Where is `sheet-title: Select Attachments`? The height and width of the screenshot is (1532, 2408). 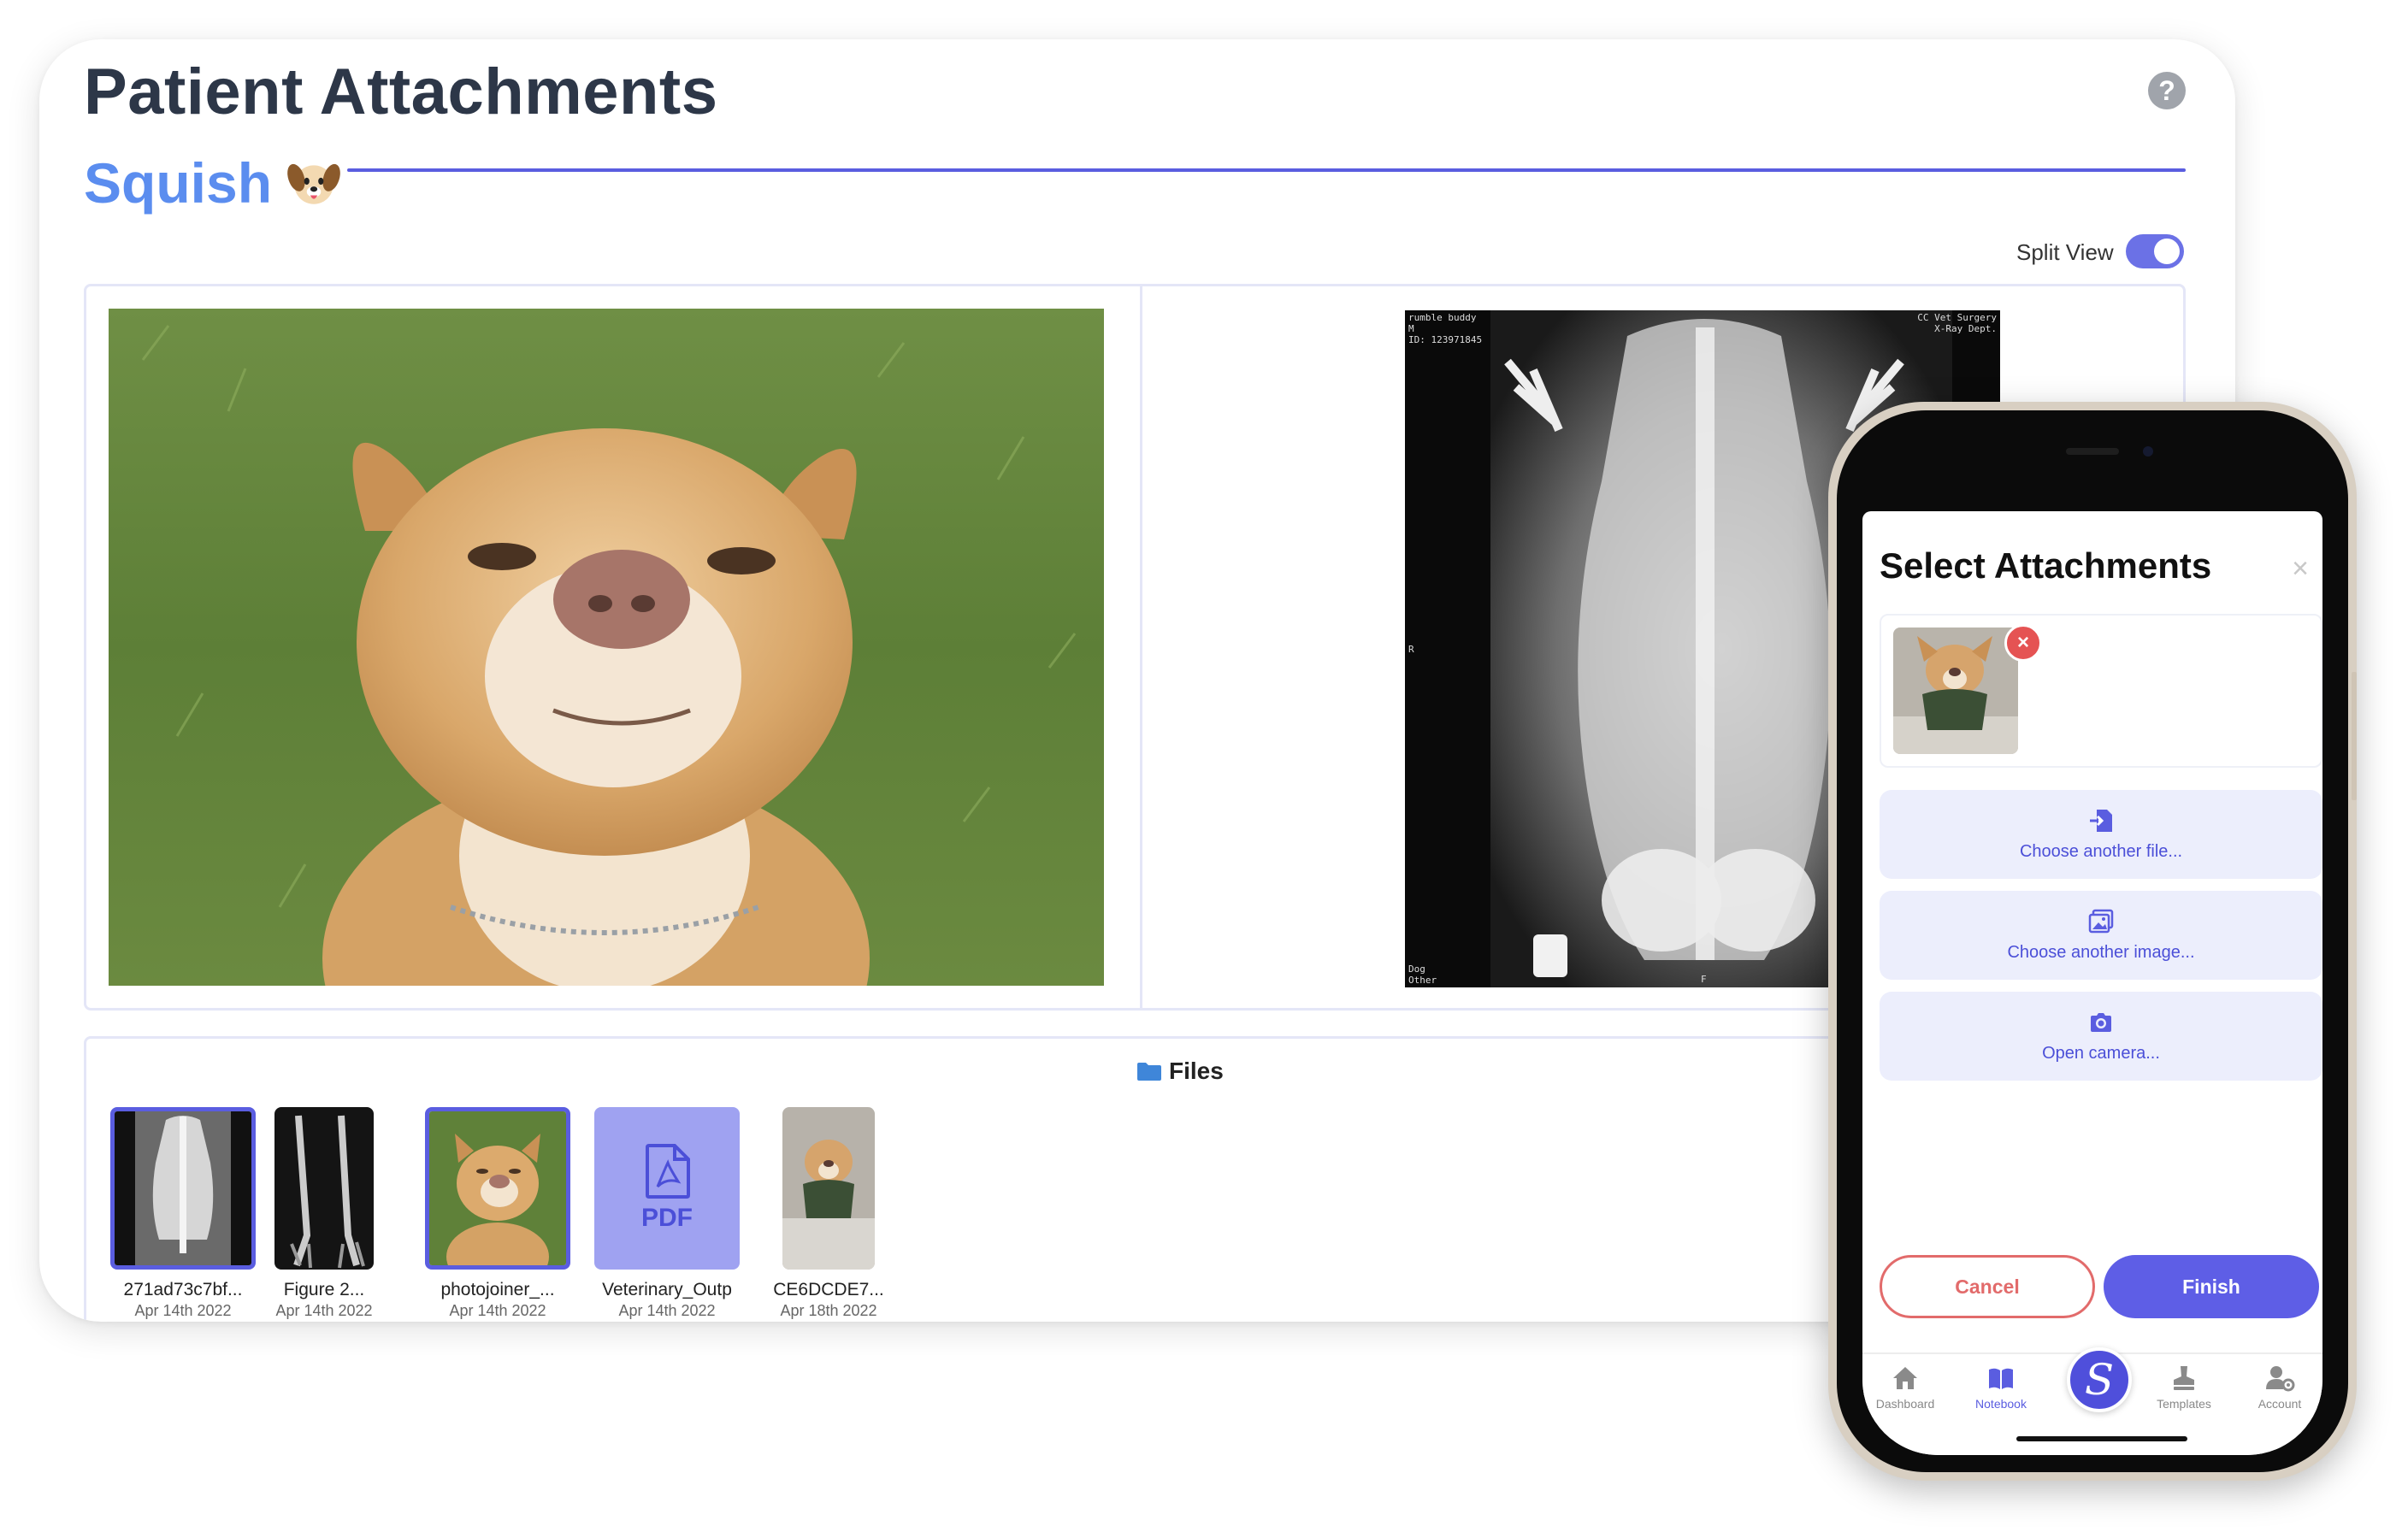 sheet-title: Select Attachments is located at coordinates (2046, 565).